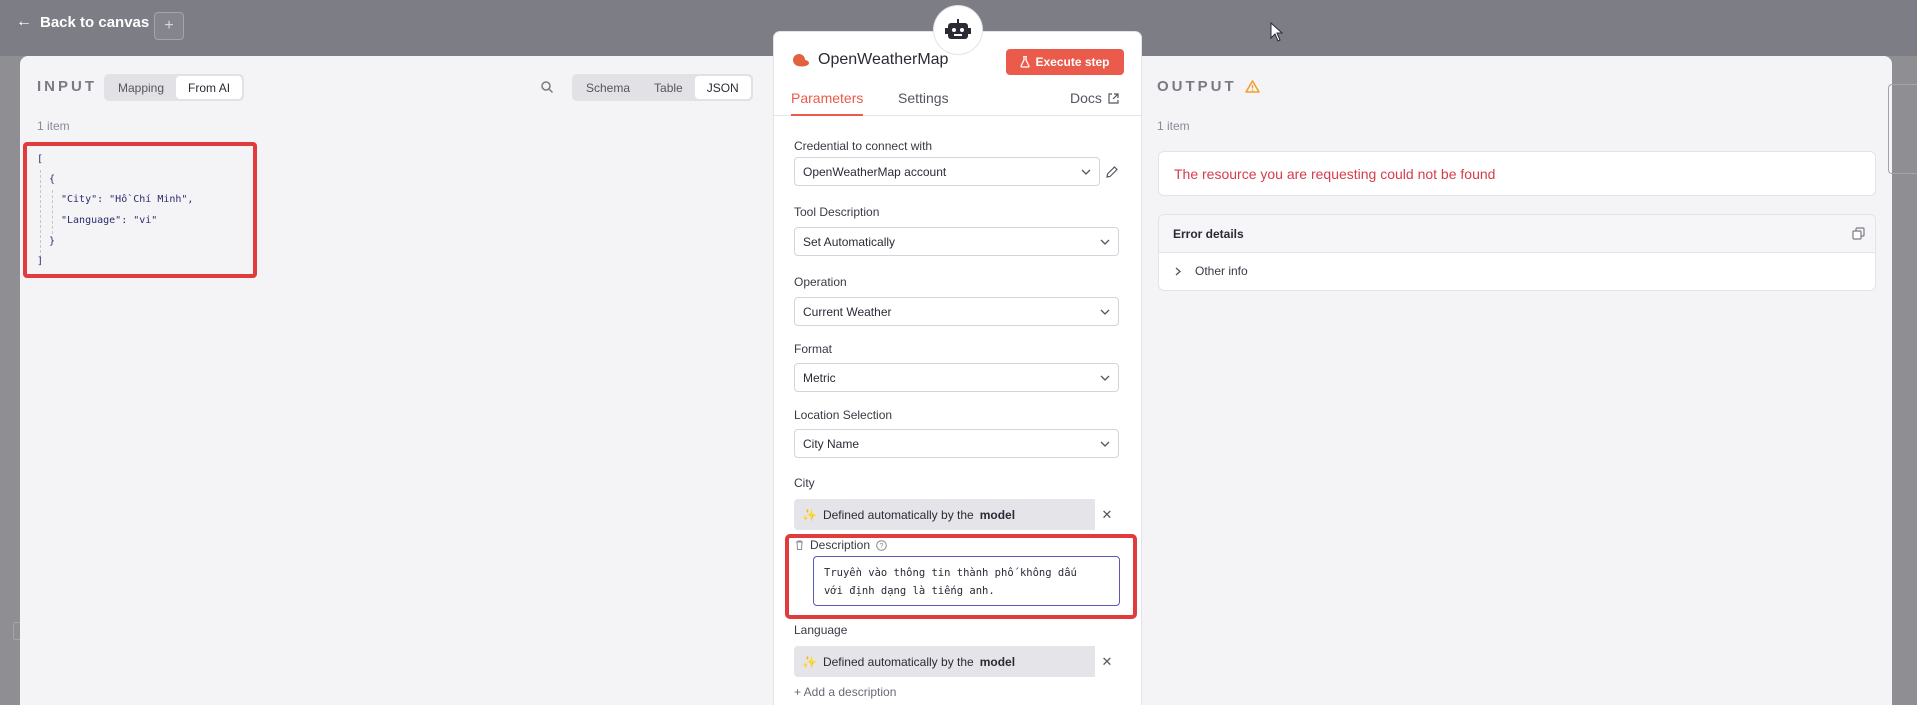 This screenshot has height=705, width=1917. Describe the element at coordinates (1178, 271) in the screenshot. I see `chevron-right-icon` at that location.